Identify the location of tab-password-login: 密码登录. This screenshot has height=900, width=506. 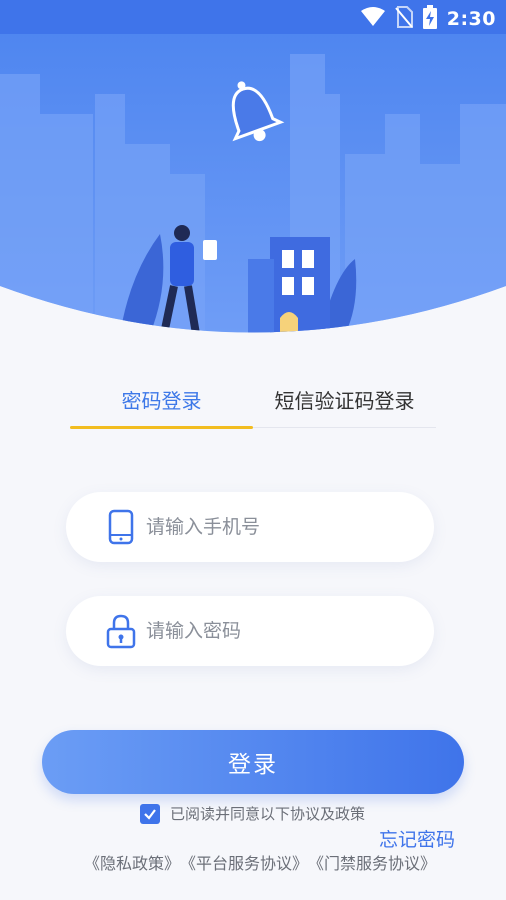
(161, 399).